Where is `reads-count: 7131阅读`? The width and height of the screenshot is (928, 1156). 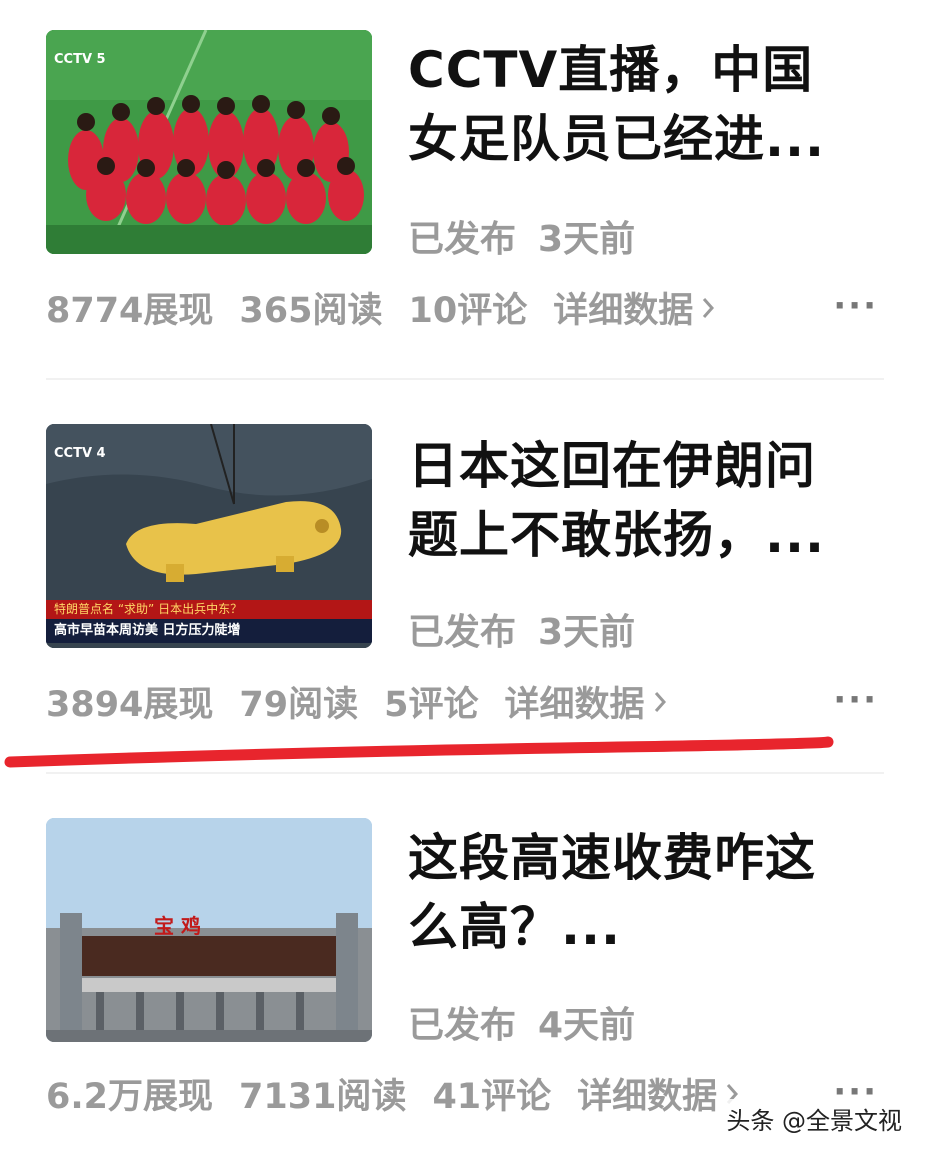 reads-count: 7131阅读 is located at coordinates (323, 1097).